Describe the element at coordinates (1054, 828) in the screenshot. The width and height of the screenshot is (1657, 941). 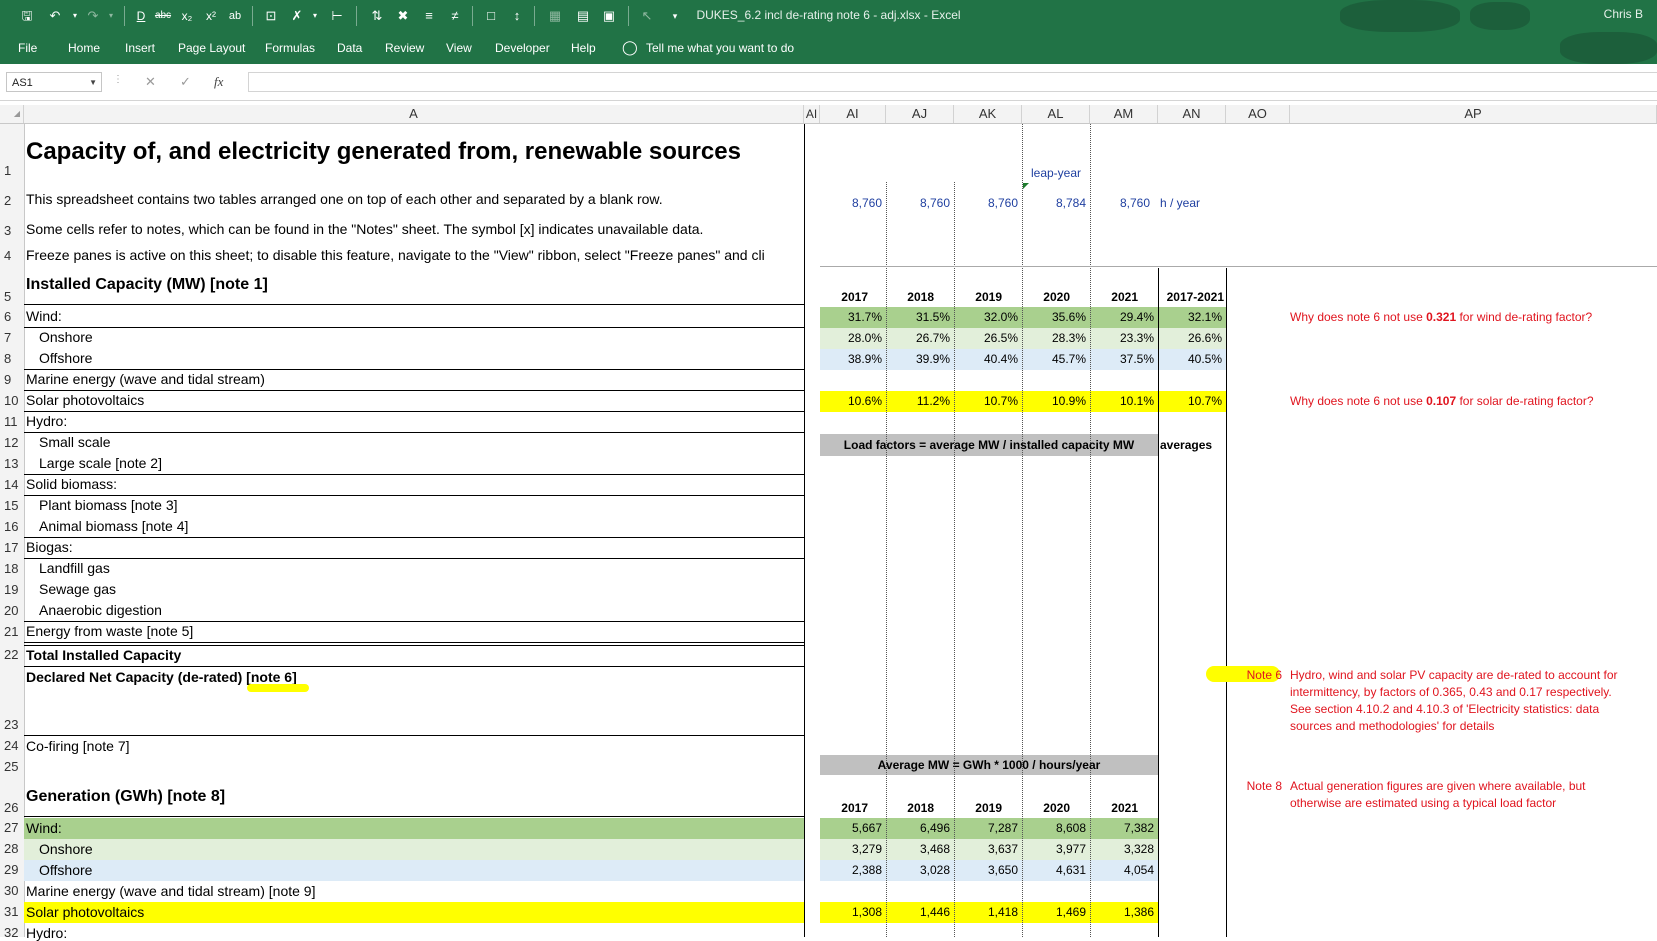
I see `avg-wind: 8,608` at that location.